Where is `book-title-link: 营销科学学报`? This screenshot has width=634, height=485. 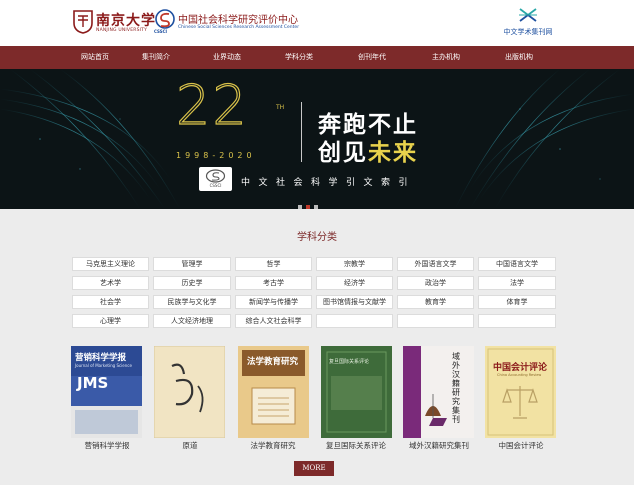 book-title-link: 营销科学学报 is located at coordinates (107, 445).